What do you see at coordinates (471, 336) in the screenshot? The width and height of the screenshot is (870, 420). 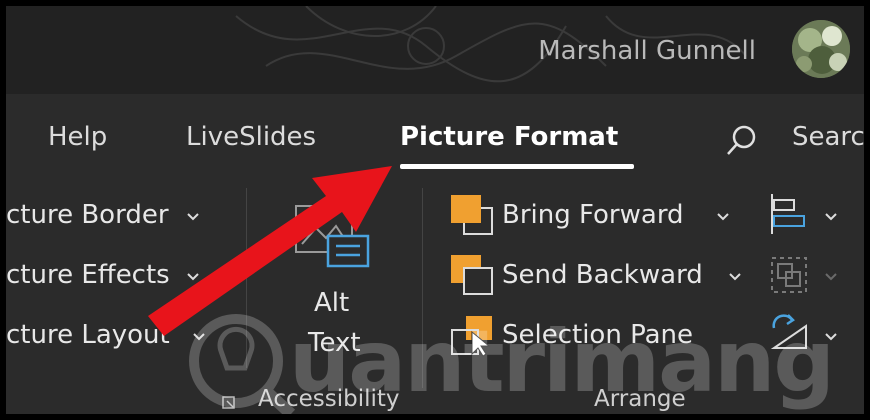 I see `selection-pane-icon` at bounding box center [471, 336].